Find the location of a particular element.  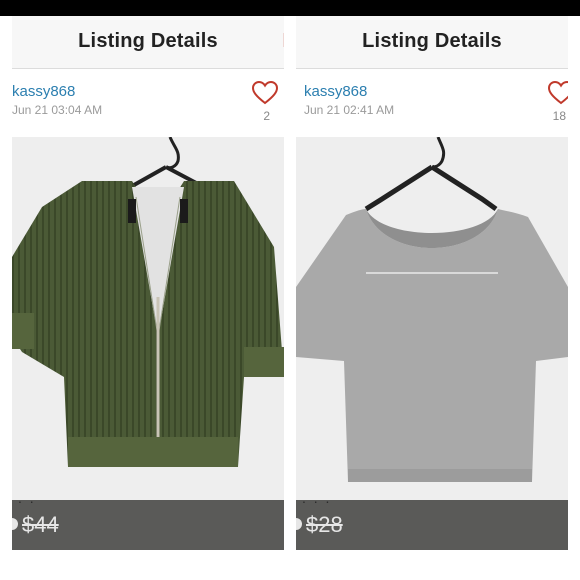

nav-bar: Listing Details I is located at coordinates (148, 42).